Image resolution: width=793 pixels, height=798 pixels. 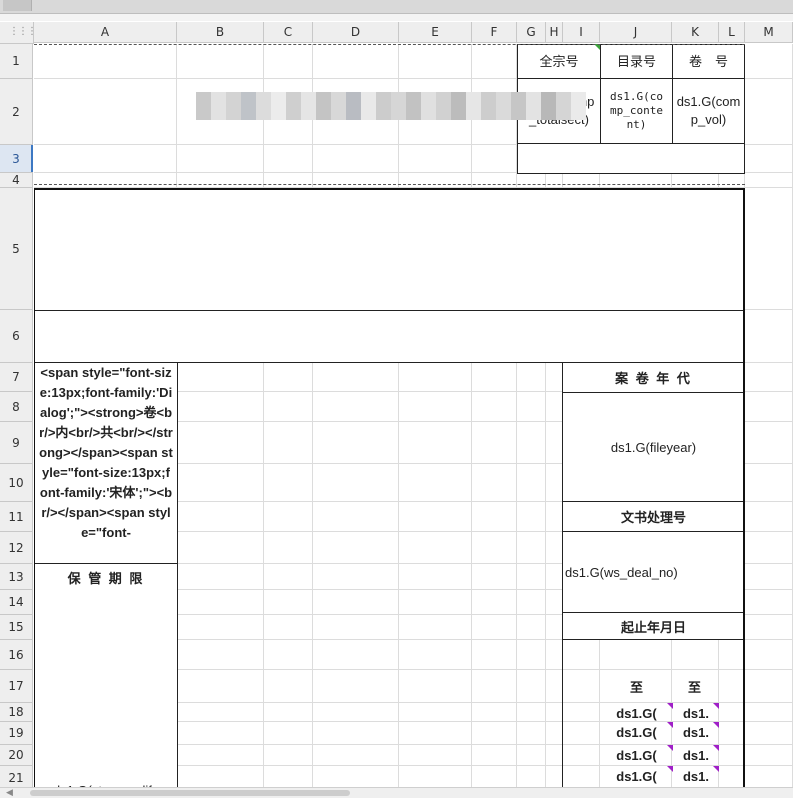 I want to click on title-cell, so click(x=389, y=249).